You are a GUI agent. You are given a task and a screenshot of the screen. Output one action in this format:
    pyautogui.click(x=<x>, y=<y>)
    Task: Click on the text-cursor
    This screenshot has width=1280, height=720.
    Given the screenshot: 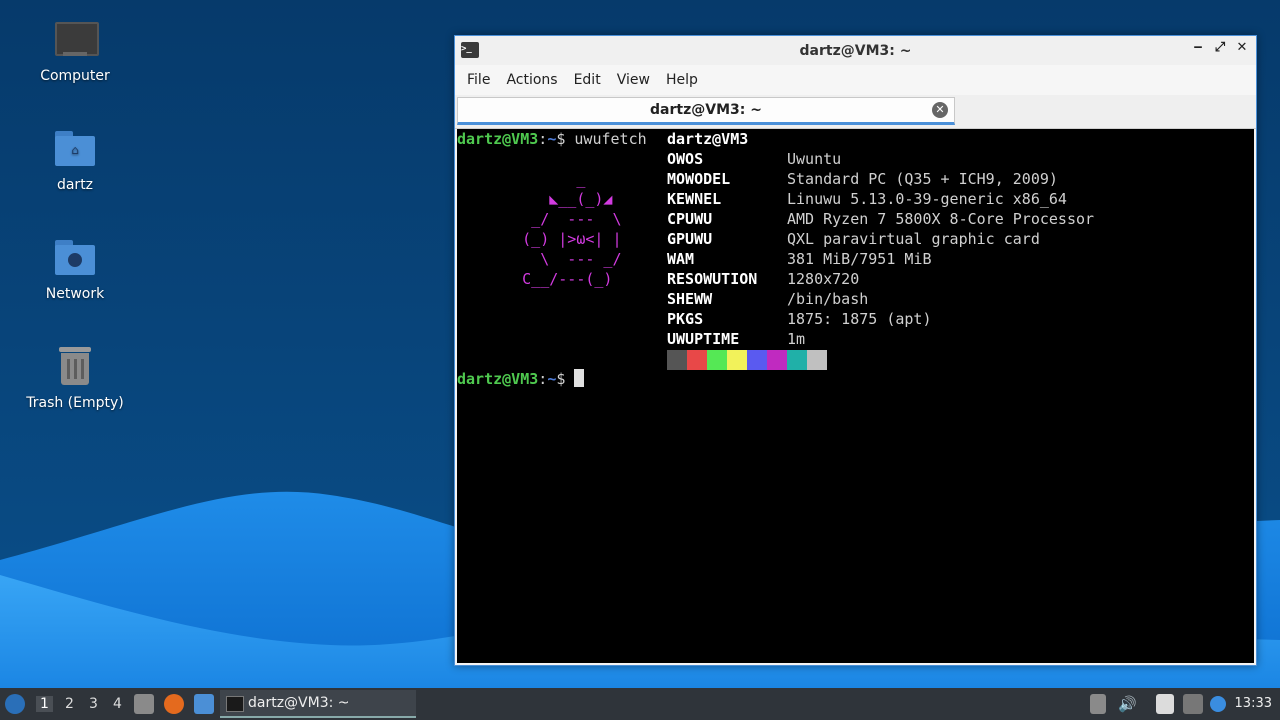 What is the action you would take?
    pyautogui.click(x=579, y=378)
    